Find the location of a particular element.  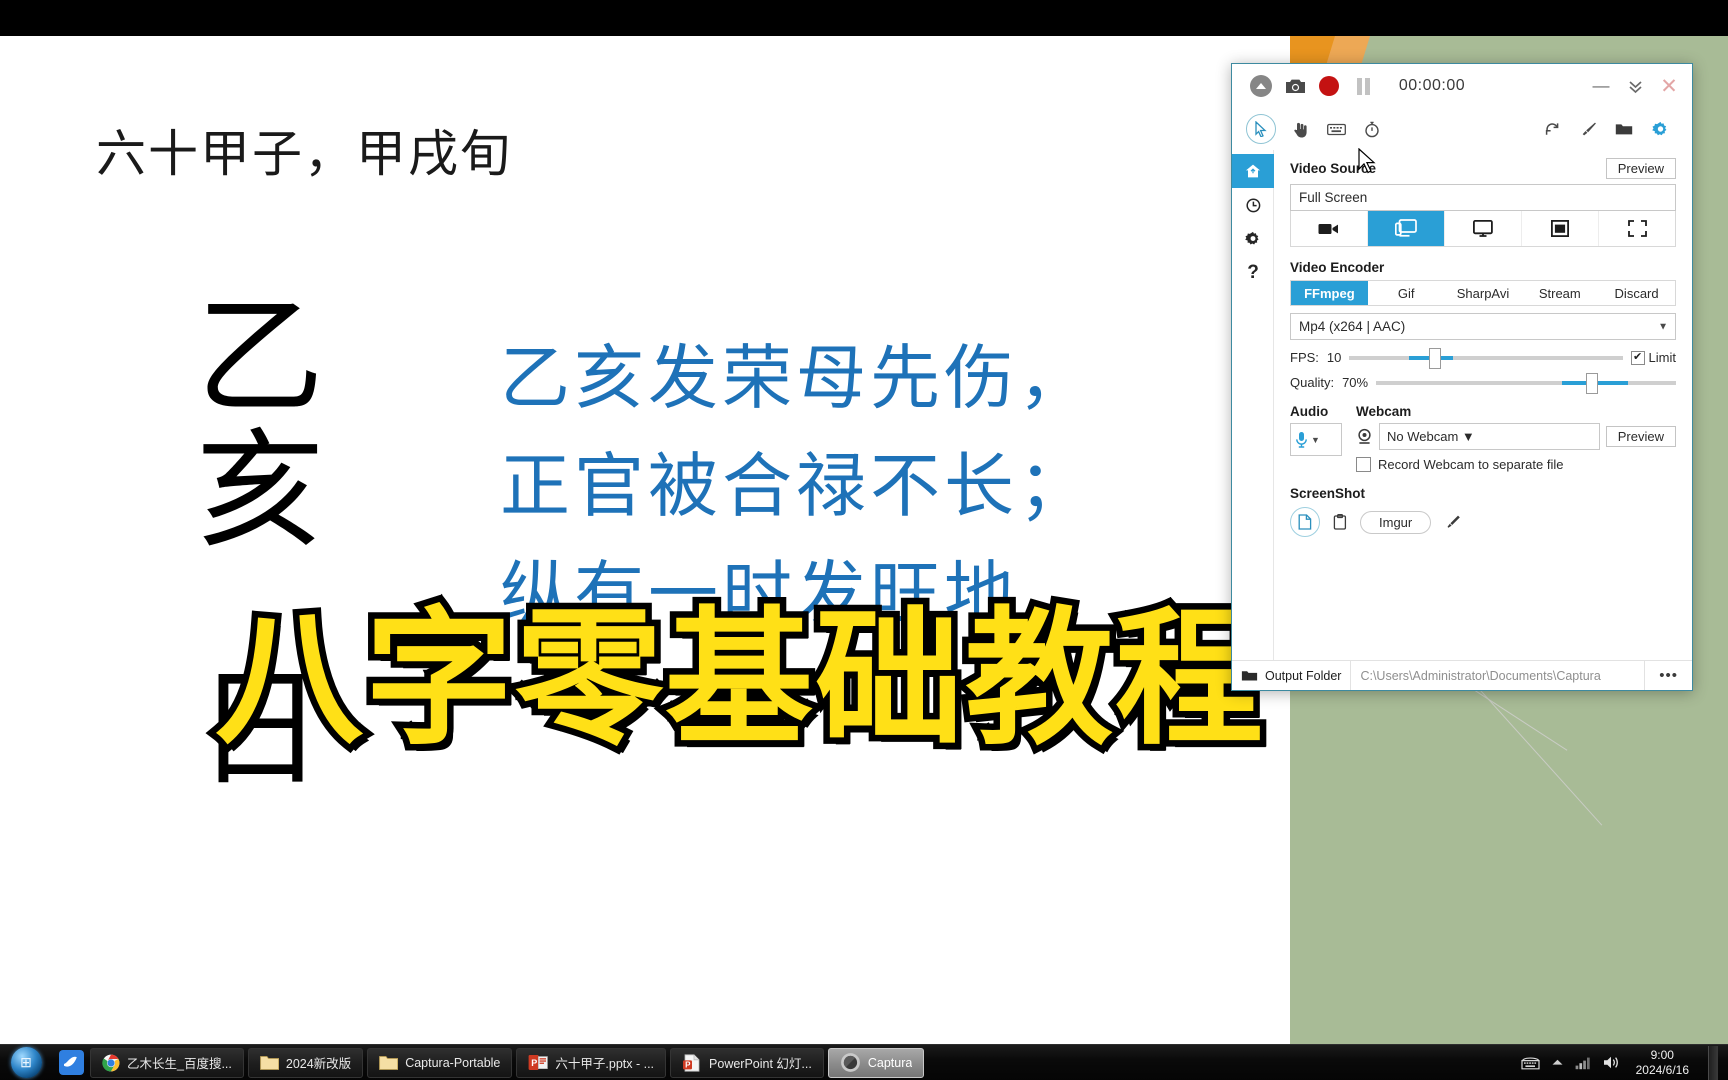

webcam-value: No Webcam is located at coordinates (1423, 436).